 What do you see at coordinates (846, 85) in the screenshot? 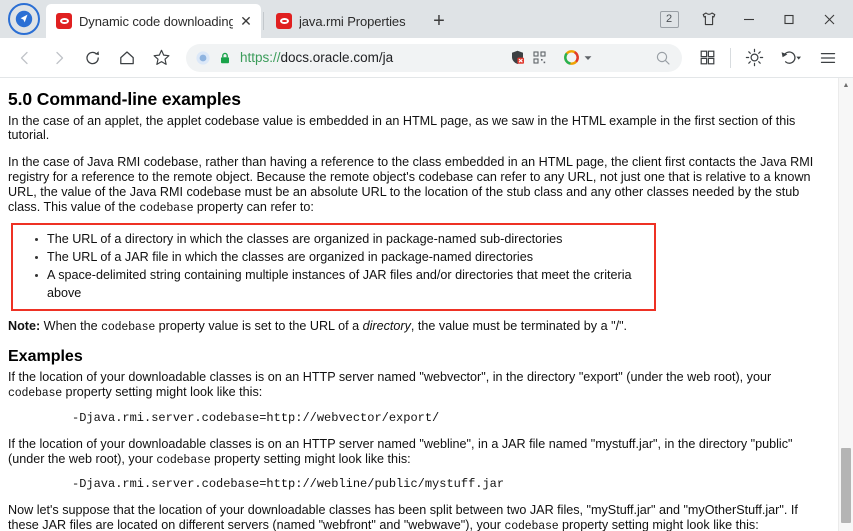
I see `scroll-up-arrow-icon: ▲` at bounding box center [846, 85].